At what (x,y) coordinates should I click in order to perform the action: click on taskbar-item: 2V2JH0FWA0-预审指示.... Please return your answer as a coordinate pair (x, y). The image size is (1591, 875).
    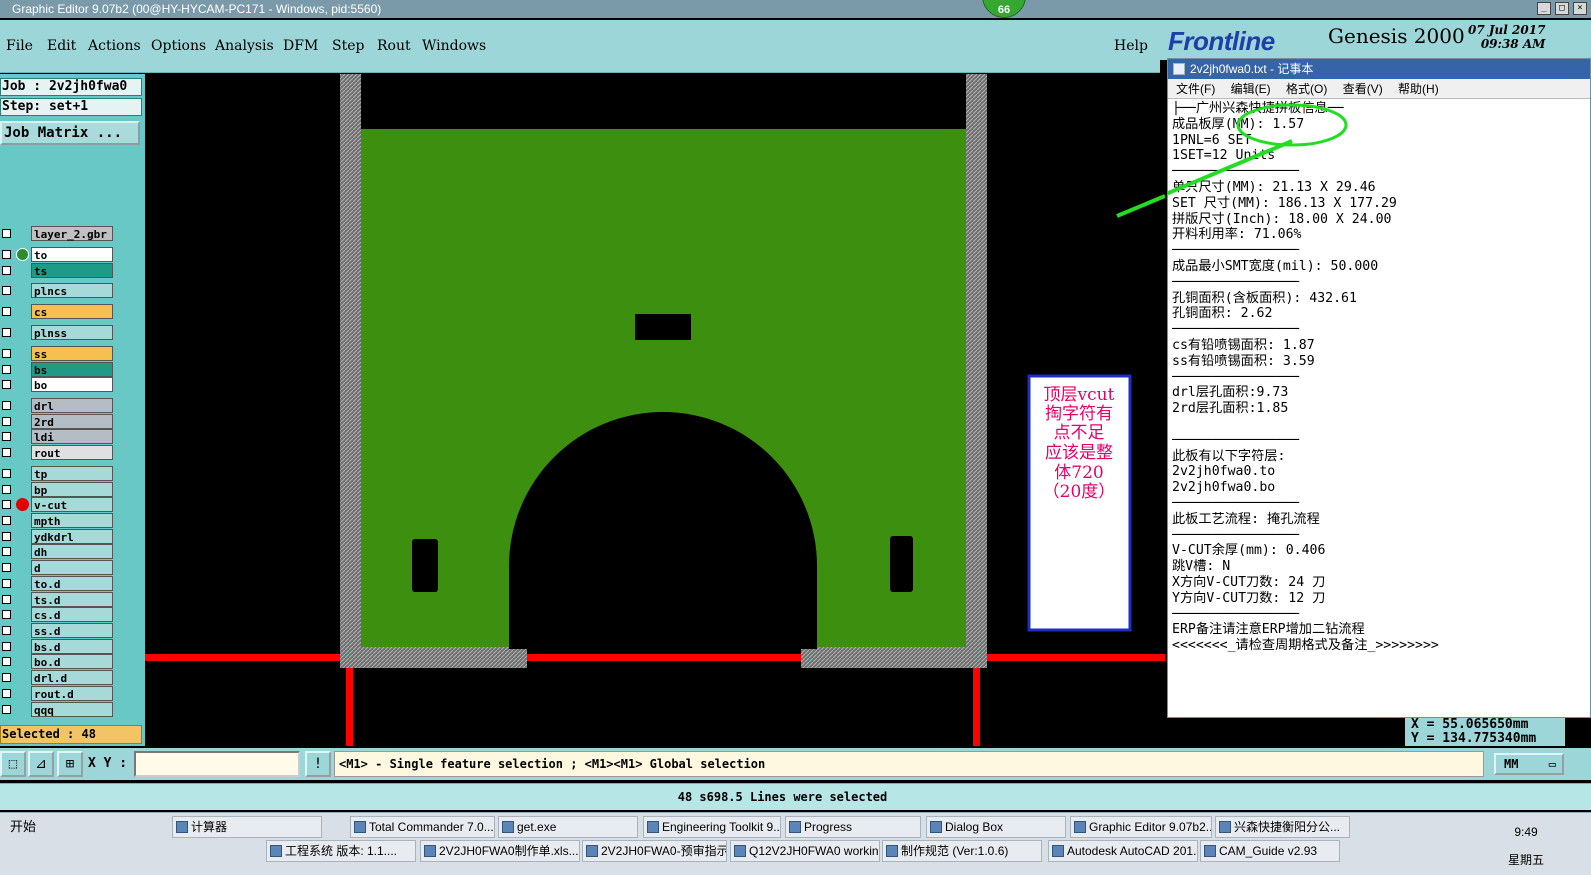
    Looking at the image, I should click on (654, 851).